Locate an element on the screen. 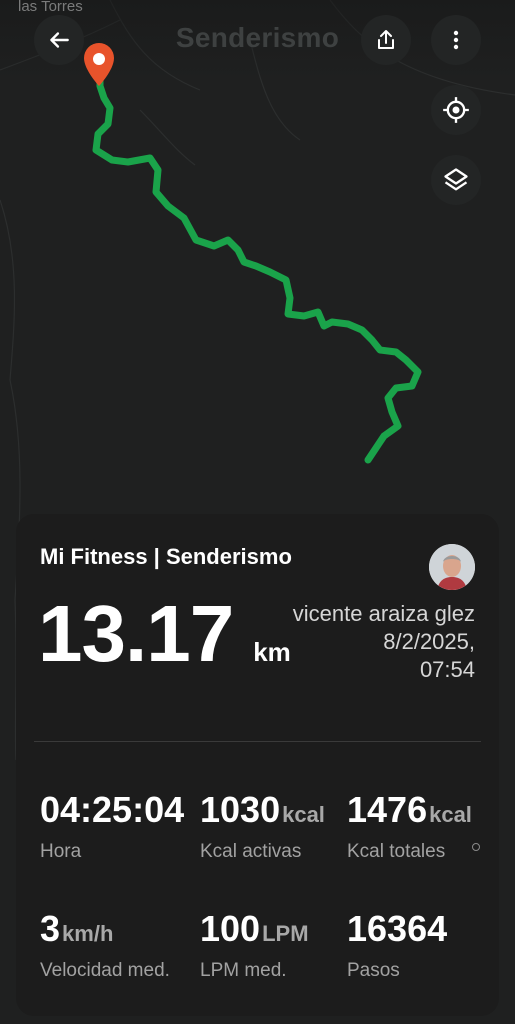  user-info: vicente araiza glez 8/2/2025, 07:54 is located at coordinates (375, 642).